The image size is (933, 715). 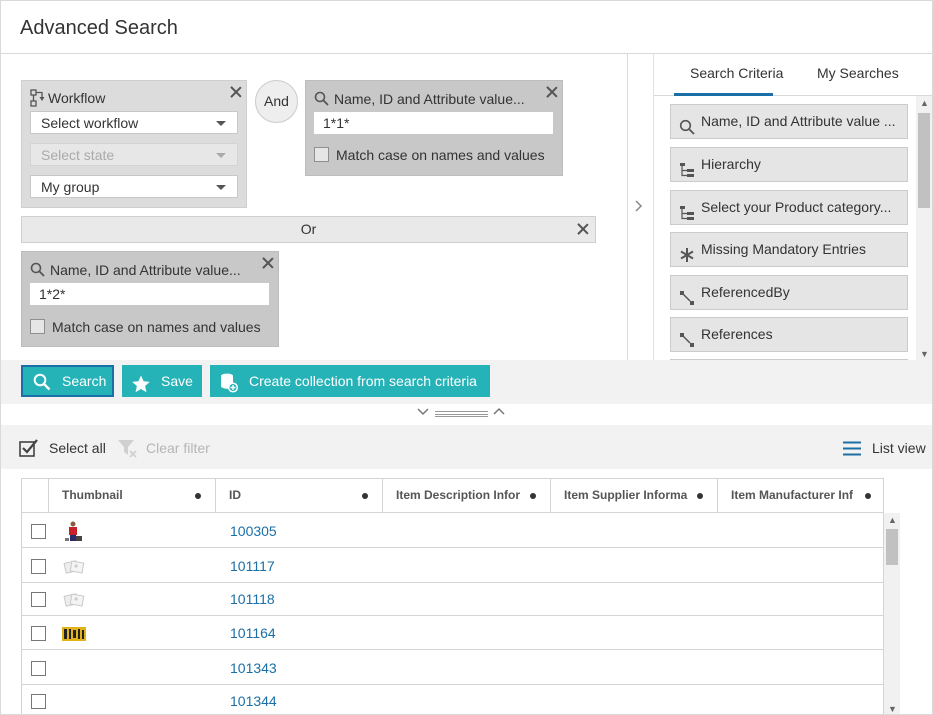 I want to click on group-select: My group, so click(x=134, y=186).